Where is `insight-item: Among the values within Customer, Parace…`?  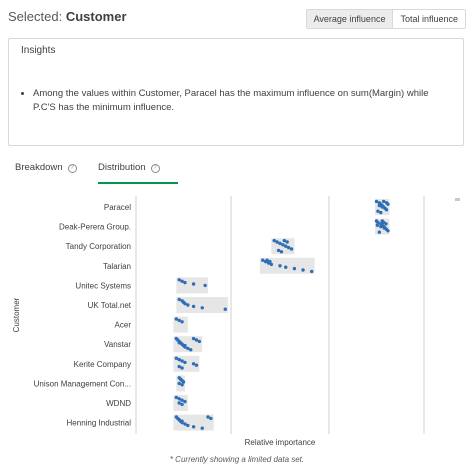 insight-item: Among the values within Customer, Parace… is located at coordinates (243, 101).